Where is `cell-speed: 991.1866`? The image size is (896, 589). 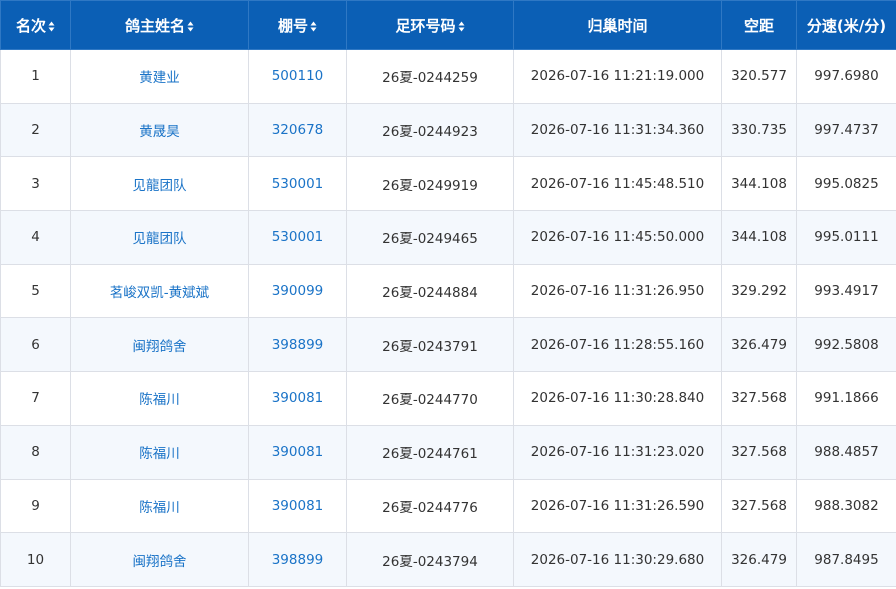
cell-speed: 991.1866 is located at coordinates (846, 398).